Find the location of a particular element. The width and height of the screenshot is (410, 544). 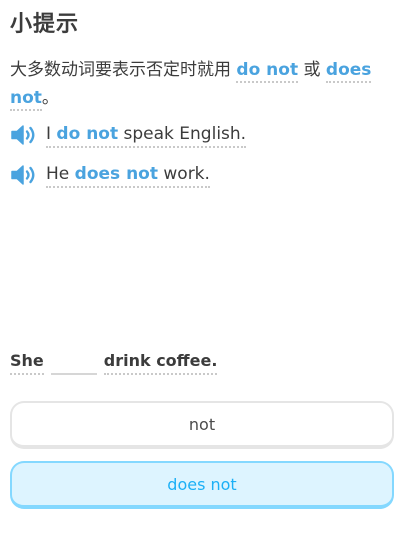

exercise-sentence: She drink coffee. is located at coordinates (114, 363).